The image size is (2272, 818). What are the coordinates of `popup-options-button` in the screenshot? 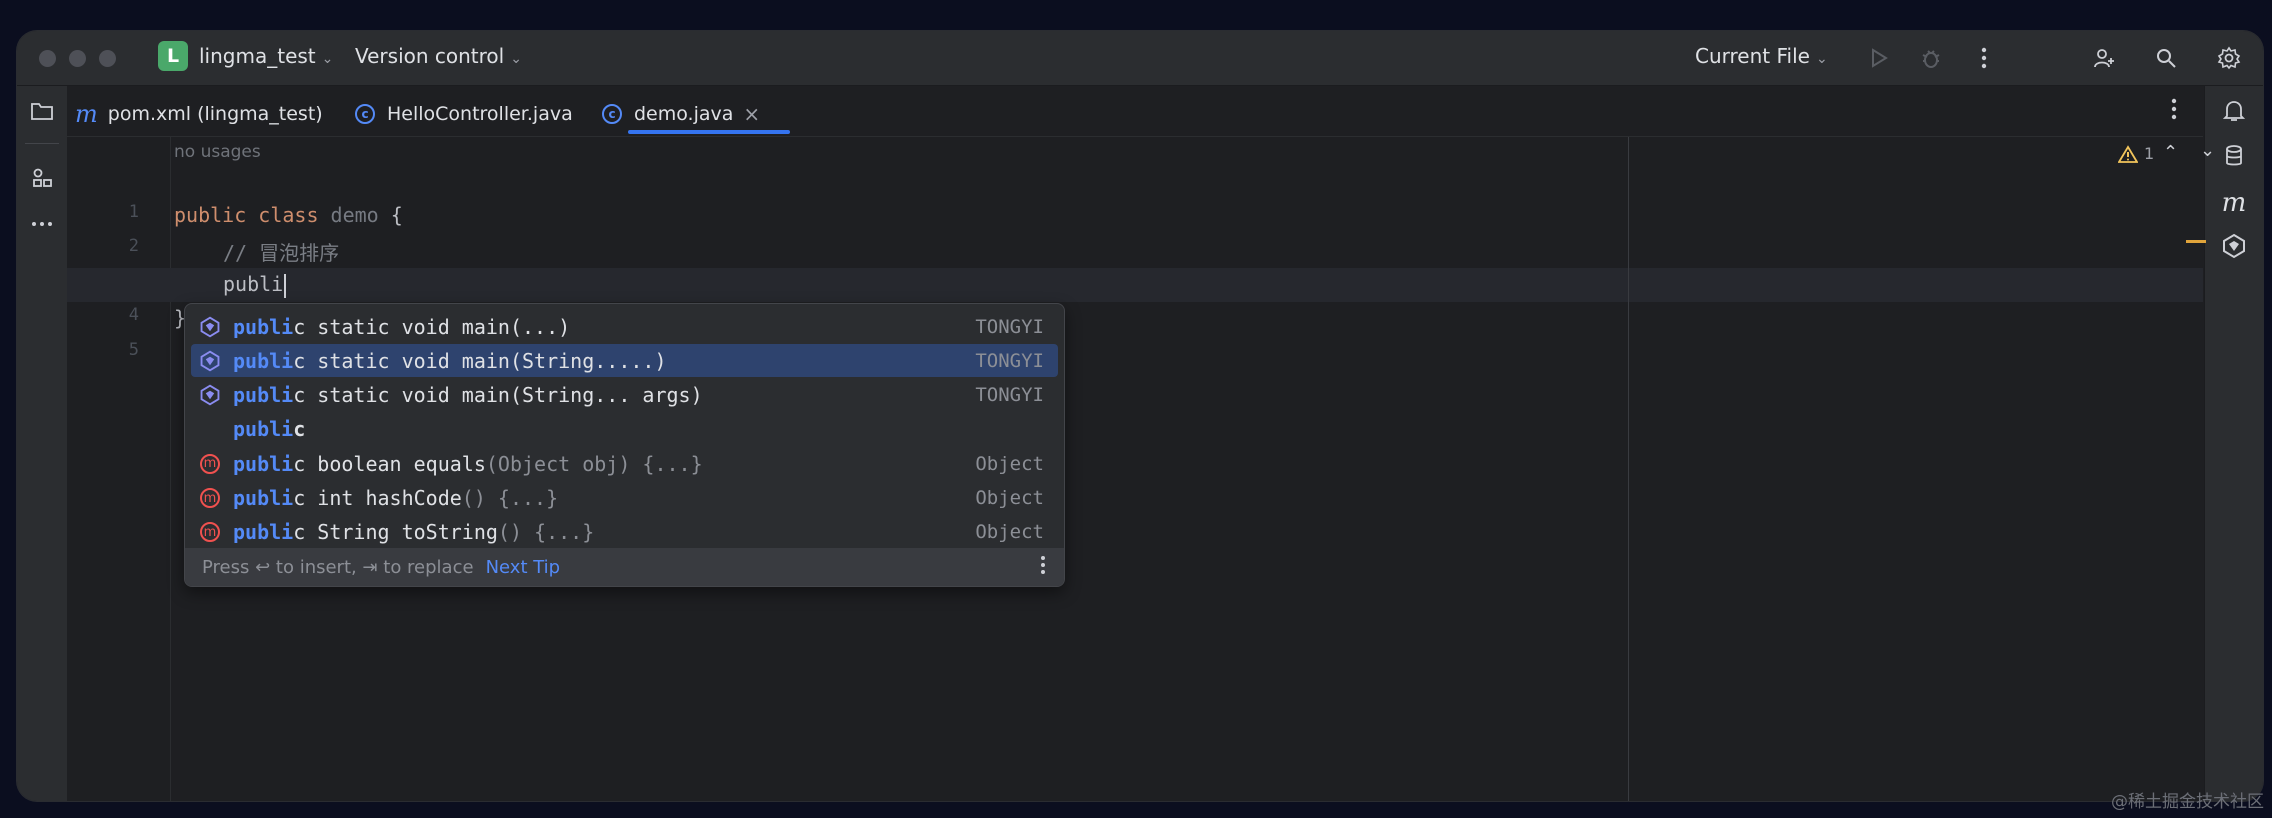 It's located at (1043, 567).